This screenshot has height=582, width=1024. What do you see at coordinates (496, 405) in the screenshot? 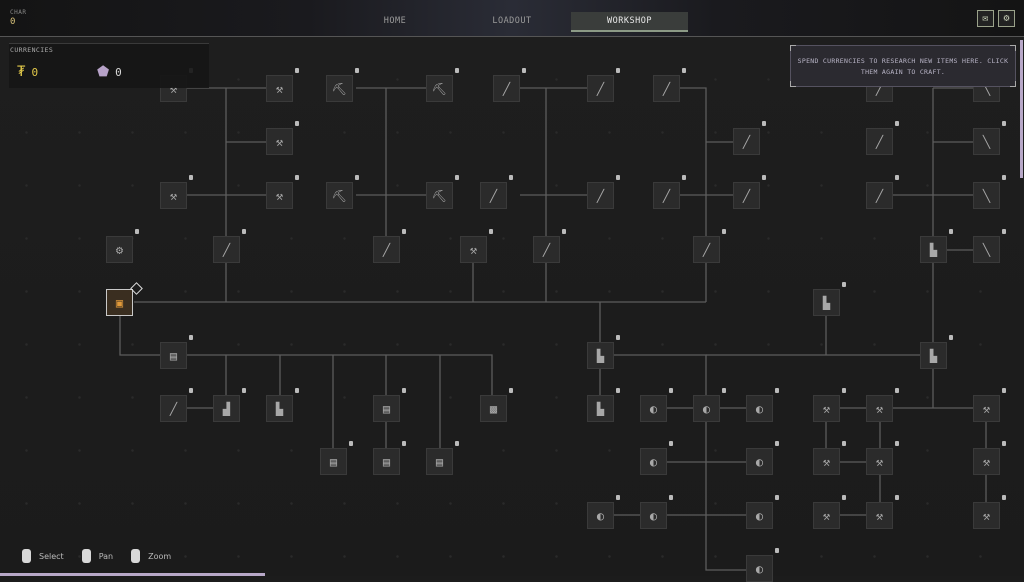
I see `research-node: ▩` at bounding box center [496, 405].